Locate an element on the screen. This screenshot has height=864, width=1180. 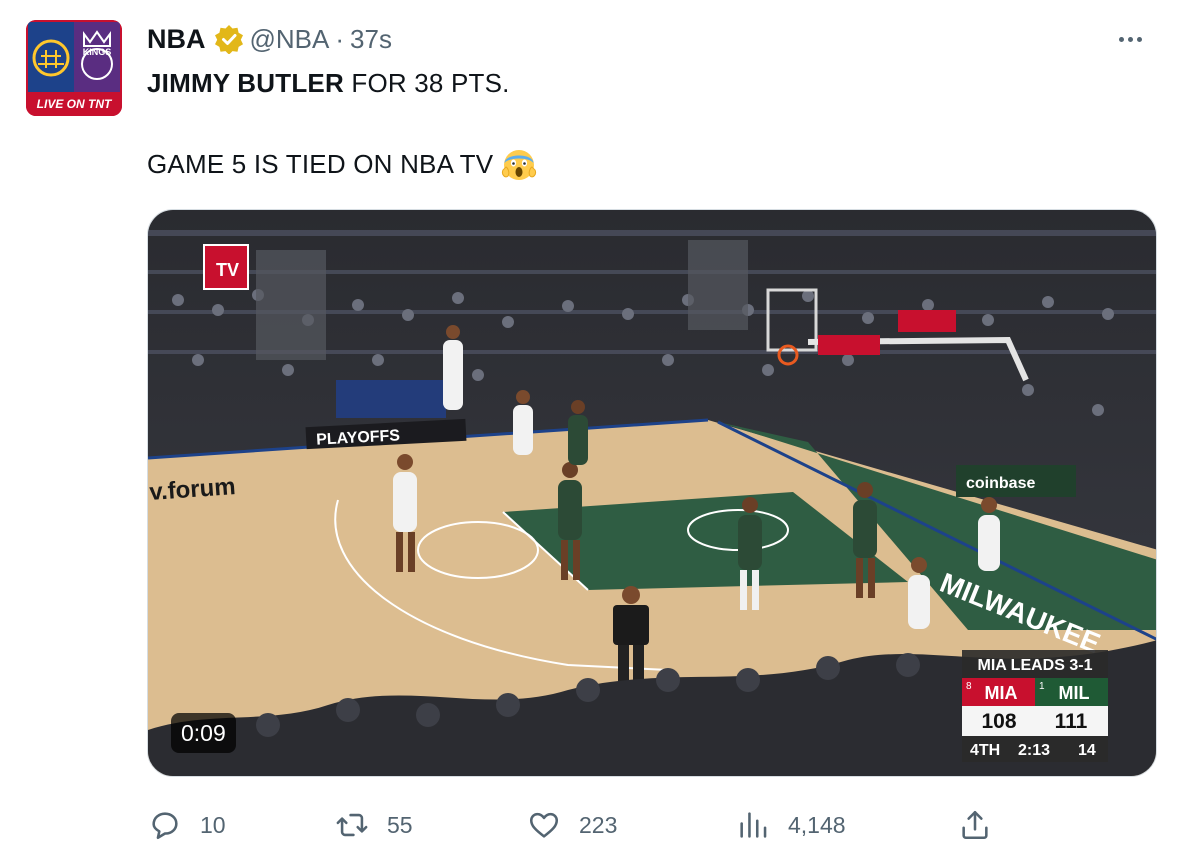
handle: @NBA is located at coordinates (290, 39).